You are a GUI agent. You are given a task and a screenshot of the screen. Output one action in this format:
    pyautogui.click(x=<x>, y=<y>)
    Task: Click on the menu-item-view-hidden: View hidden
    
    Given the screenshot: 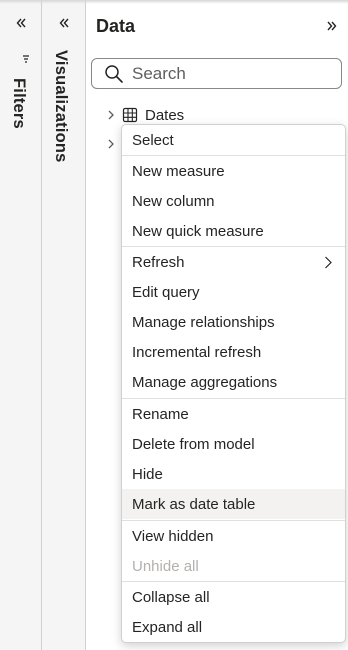 What is the action you would take?
    pyautogui.click(x=233, y=536)
    